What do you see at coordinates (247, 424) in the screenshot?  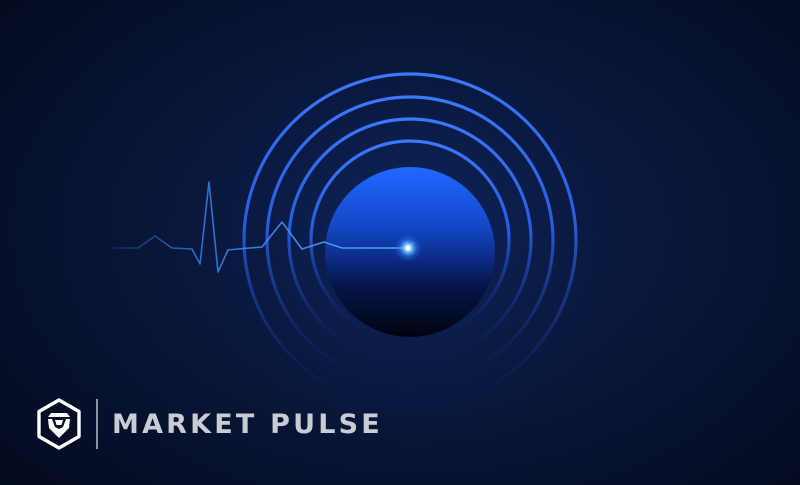 I see `brand-title: MARKET PULSE` at bounding box center [247, 424].